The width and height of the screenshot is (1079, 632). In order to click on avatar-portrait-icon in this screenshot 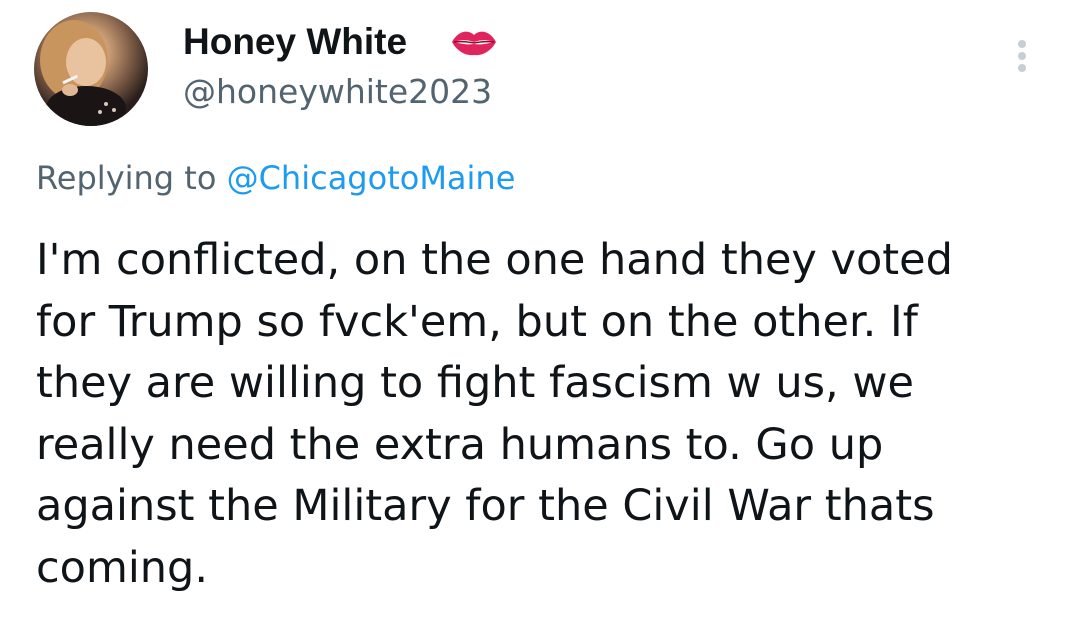, I will do `click(83, 73)`.